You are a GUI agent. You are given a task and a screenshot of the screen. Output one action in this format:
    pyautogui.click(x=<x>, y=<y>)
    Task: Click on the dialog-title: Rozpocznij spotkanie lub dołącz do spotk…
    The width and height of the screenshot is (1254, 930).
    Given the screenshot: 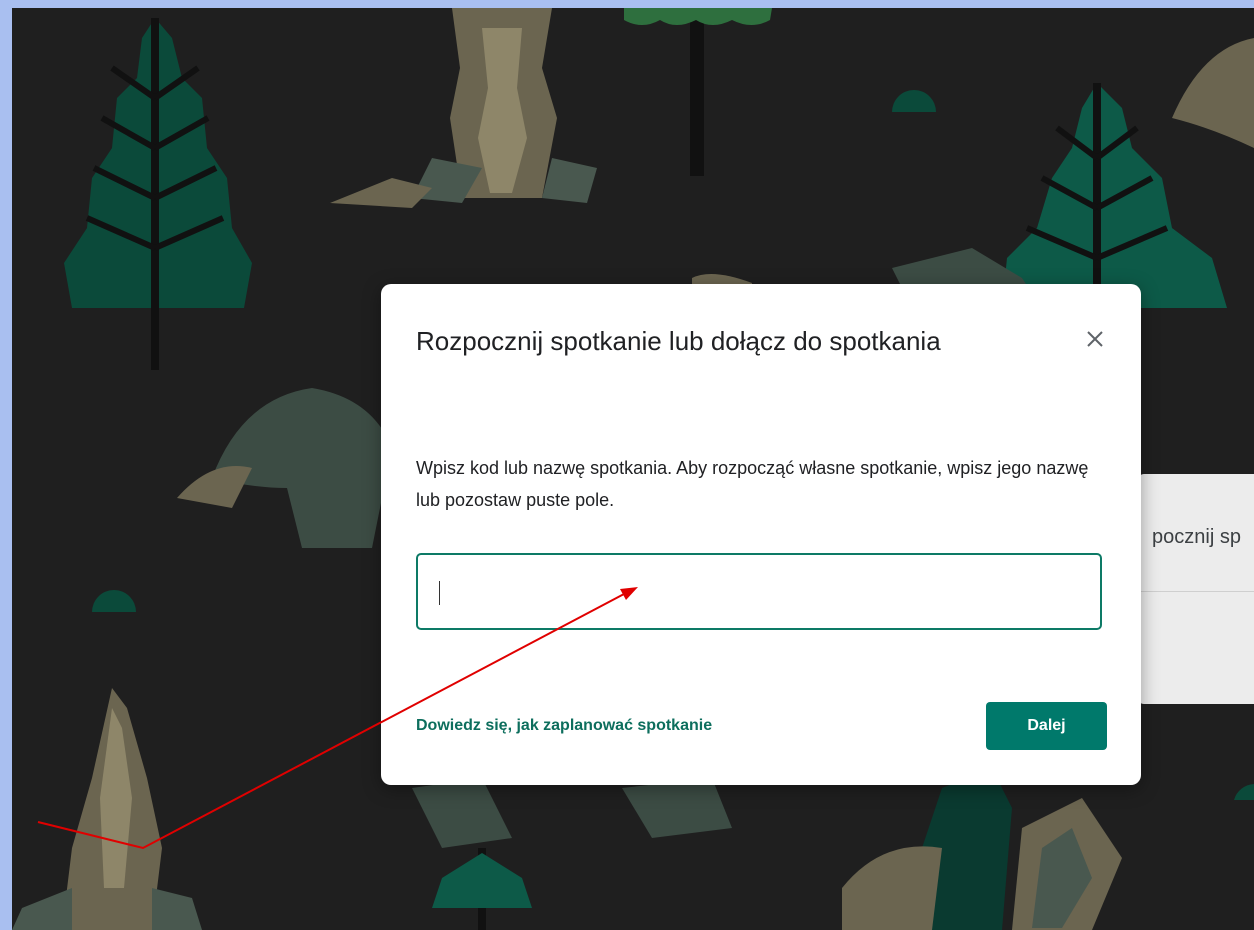 What is the action you would take?
    pyautogui.click(x=678, y=341)
    